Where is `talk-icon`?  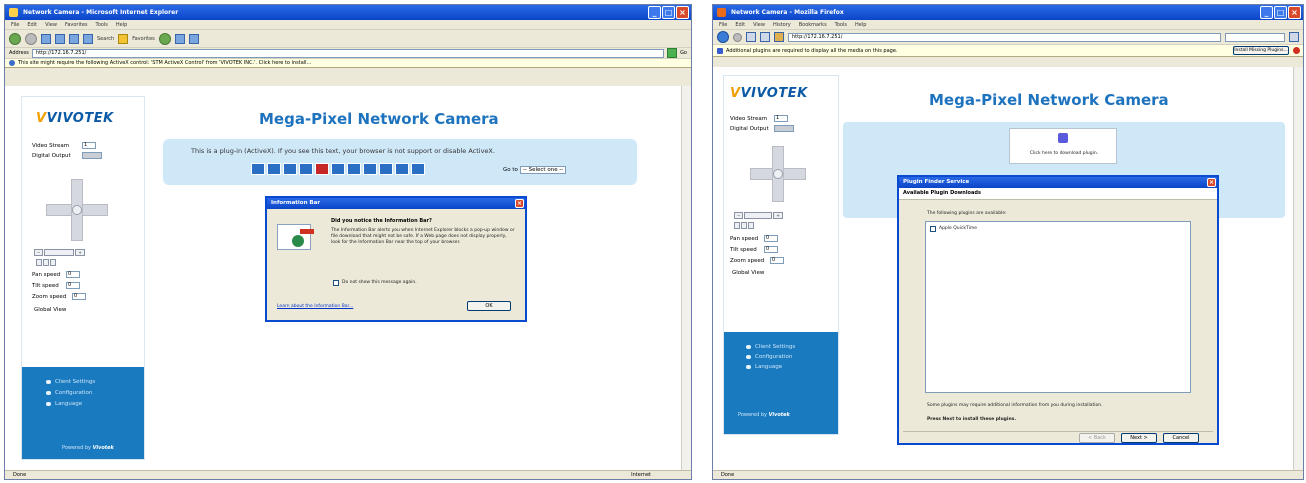
talk-icon is located at coordinates (370, 169).